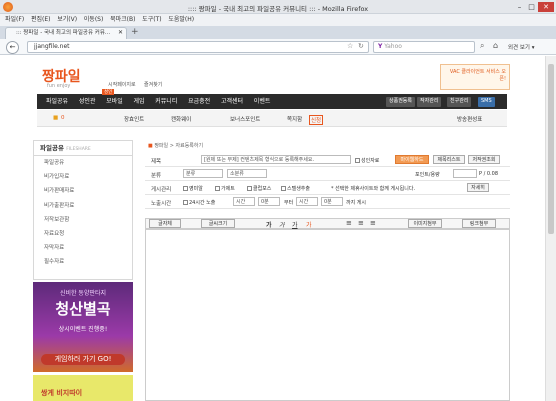 The image size is (556, 401). I want to click on sidebar-item-nonmember: 비가입자료, so click(83, 177).